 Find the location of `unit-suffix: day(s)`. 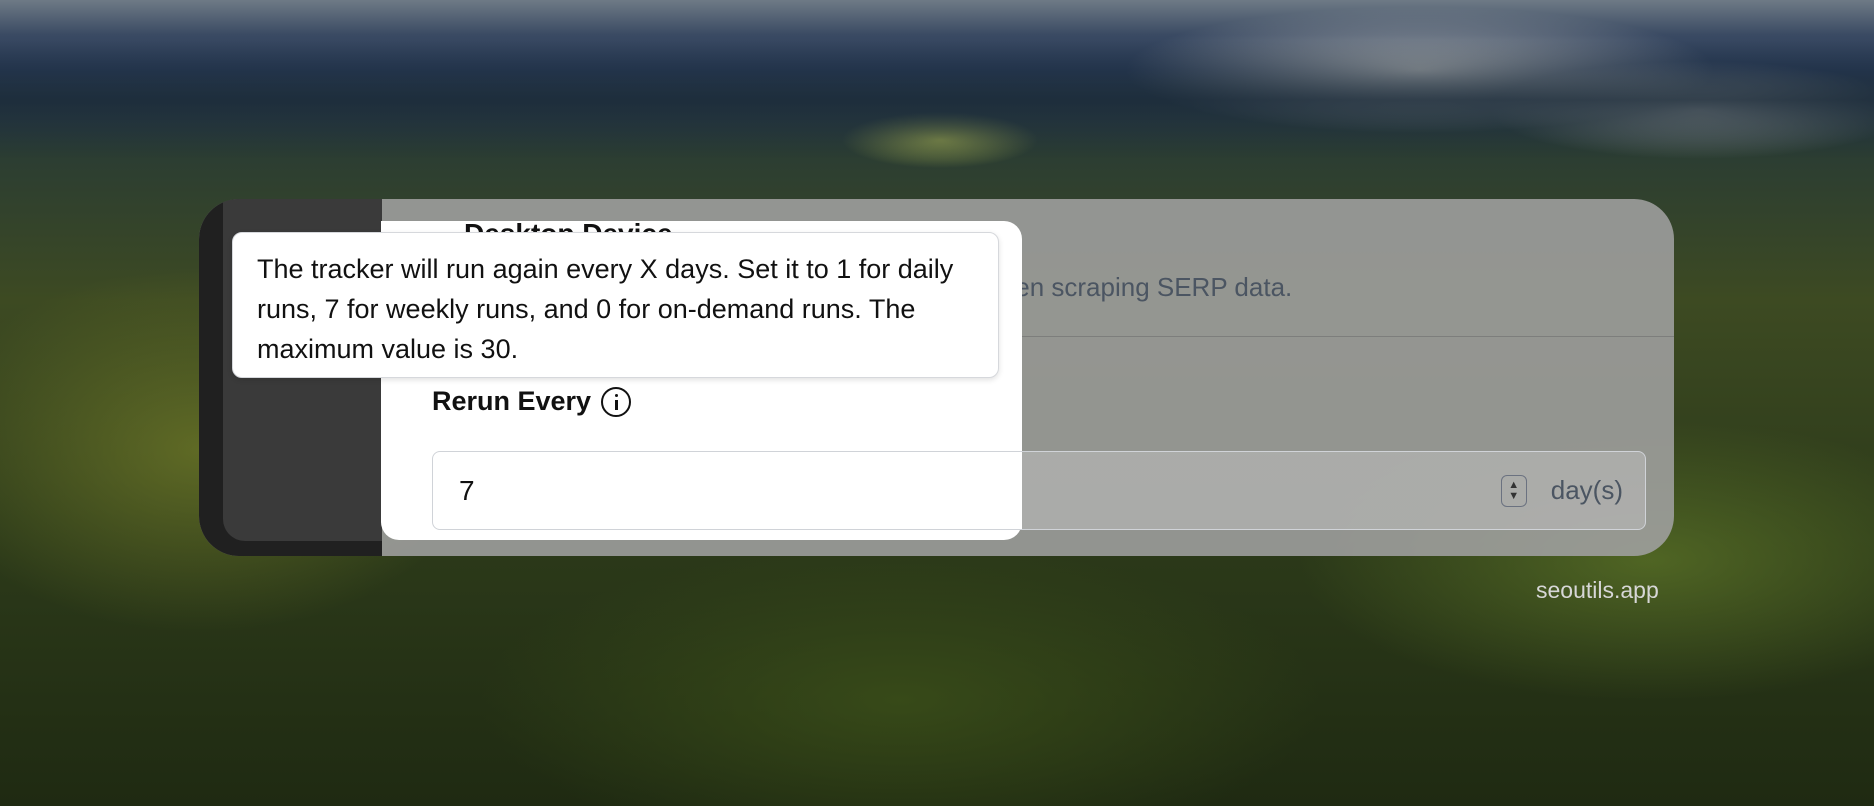

unit-suffix: day(s) is located at coordinates (1586, 490).